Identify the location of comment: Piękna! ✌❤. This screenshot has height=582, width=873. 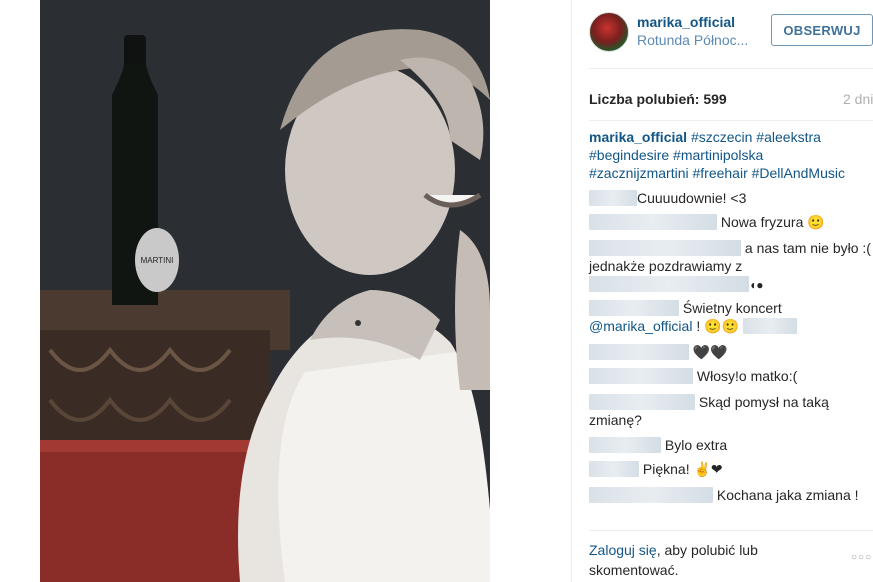
(656, 469).